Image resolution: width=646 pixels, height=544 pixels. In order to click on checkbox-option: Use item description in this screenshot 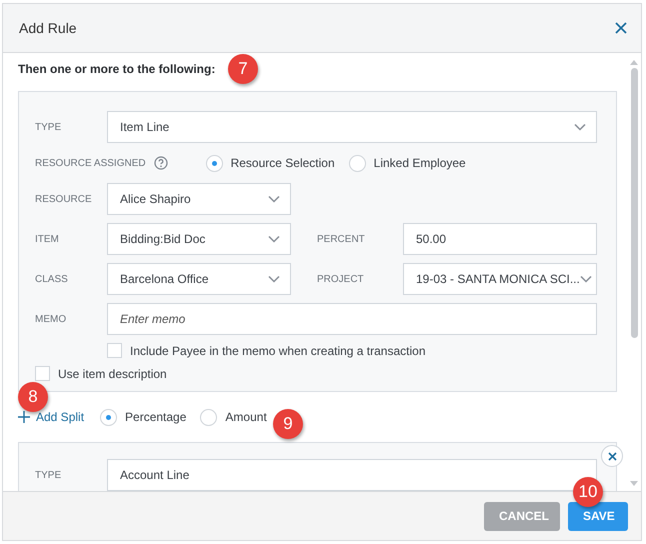, I will do `click(317, 373)`.